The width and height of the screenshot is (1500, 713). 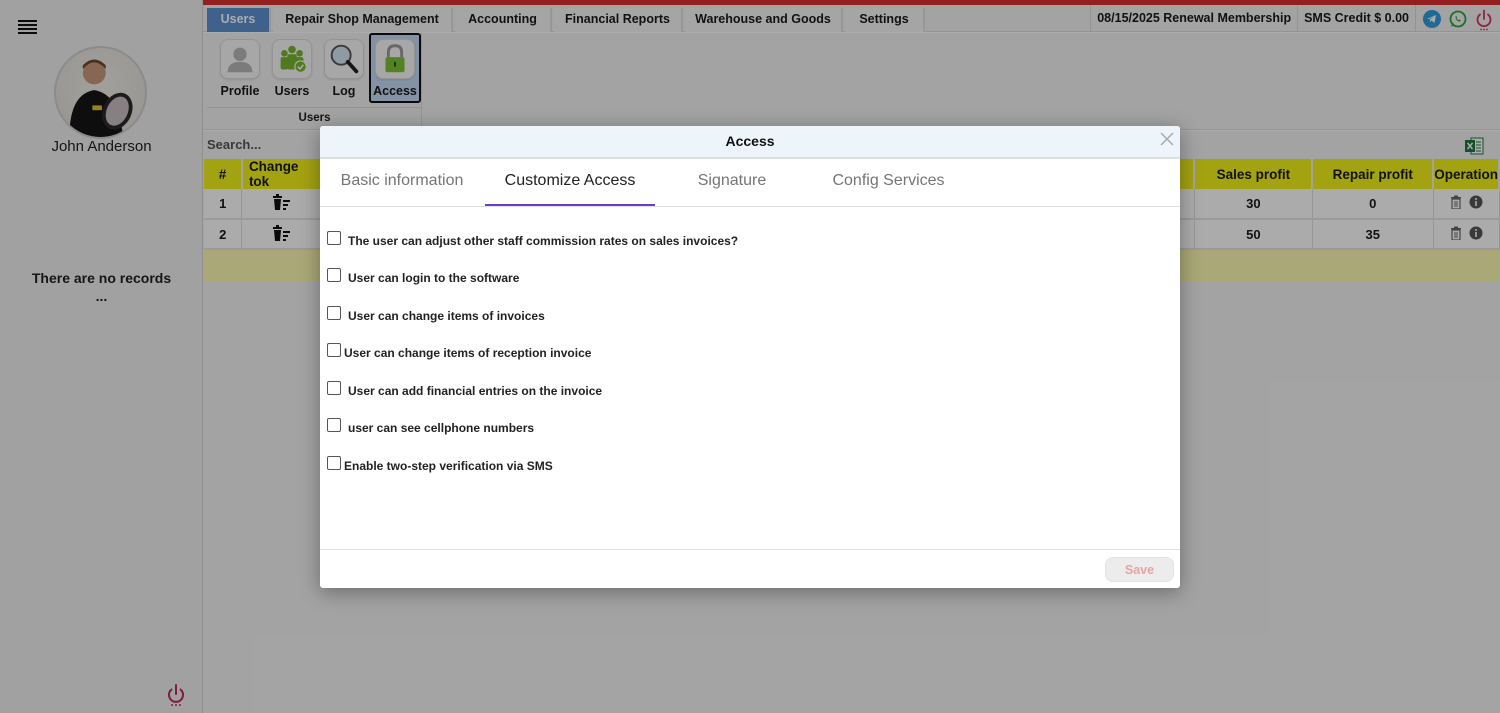 I want to click on option-label: Enable two-step verification via SMS, so click(x=448, y=466).